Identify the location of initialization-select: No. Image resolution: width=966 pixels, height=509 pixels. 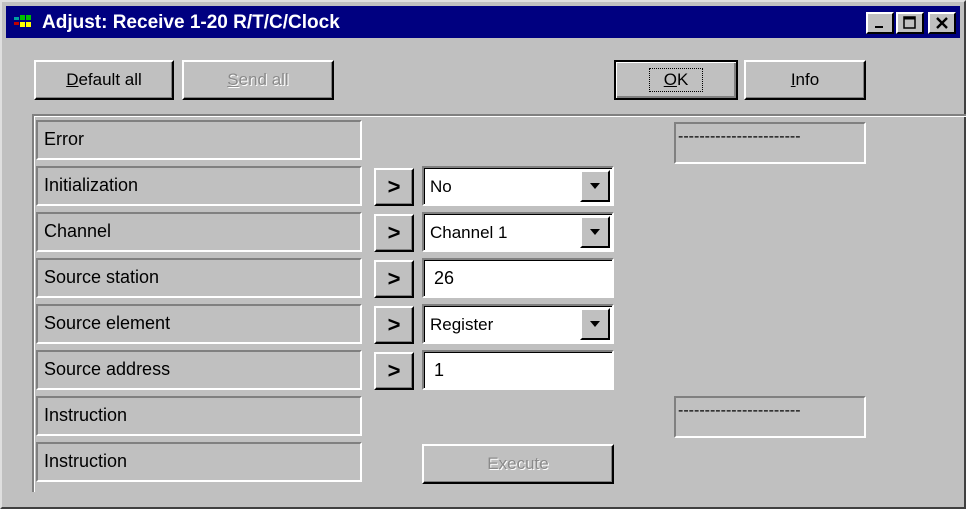
(518, 186).